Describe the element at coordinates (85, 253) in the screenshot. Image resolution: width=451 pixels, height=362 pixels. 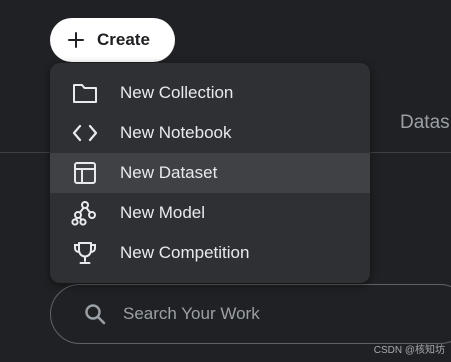
I see `trophy-icon` at that location.